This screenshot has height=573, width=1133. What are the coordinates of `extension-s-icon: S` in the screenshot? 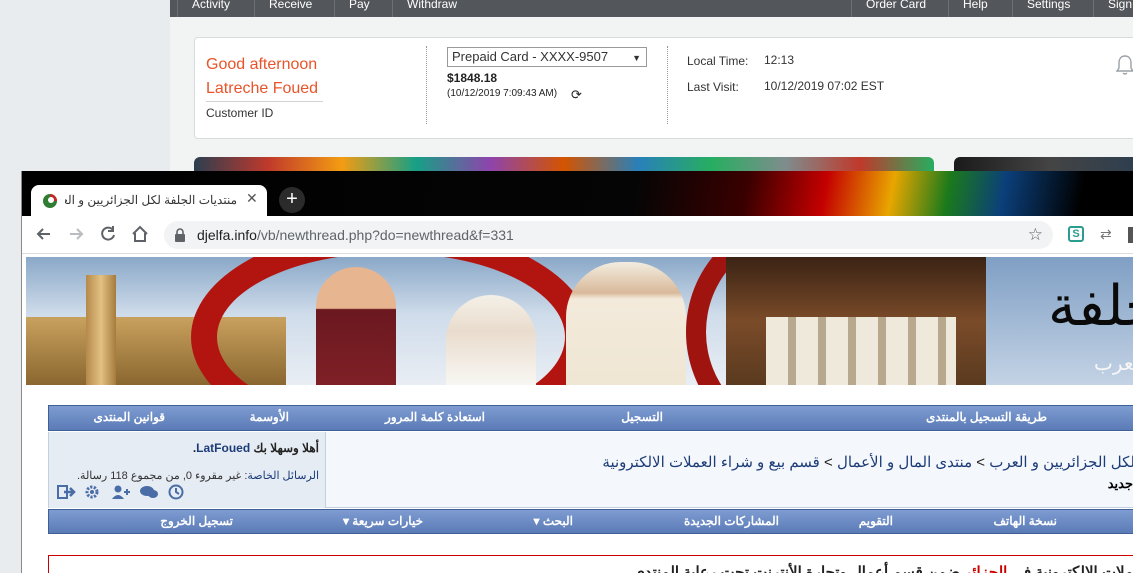 It's located at (1076, 234).